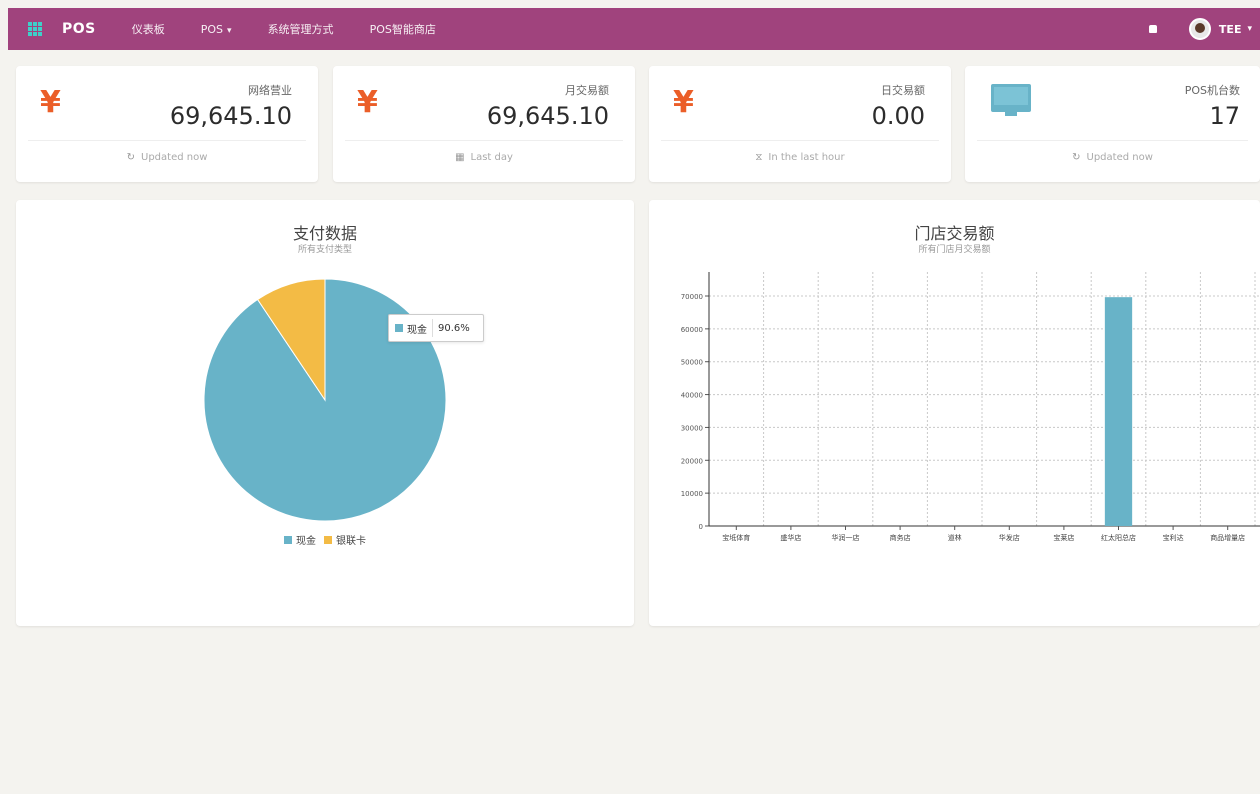 This screenshot has width=1260, height=794. I want to click on monitor-icon, so click(1011, 100).